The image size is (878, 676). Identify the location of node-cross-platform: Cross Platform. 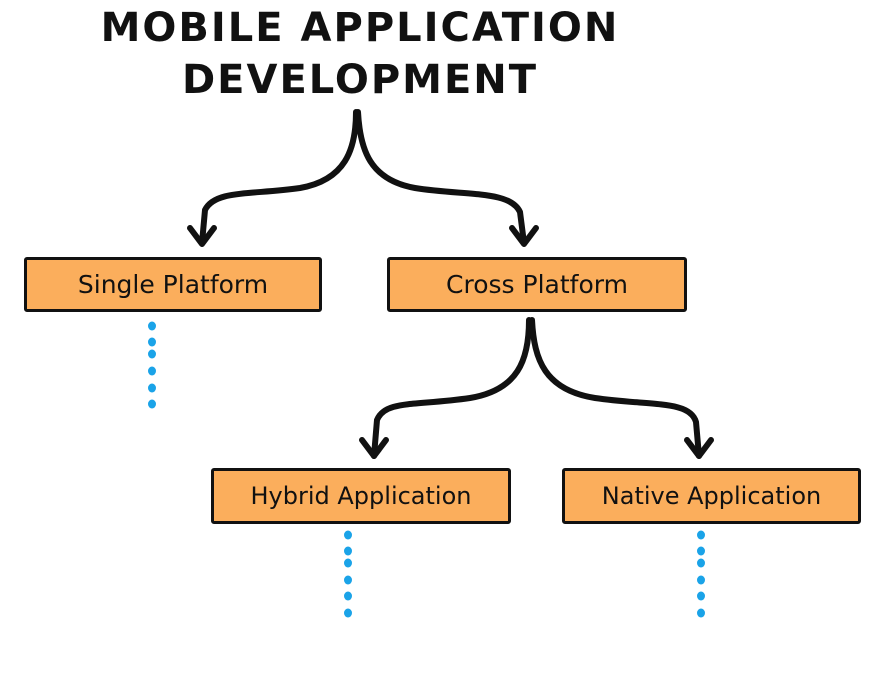
(537, 284).